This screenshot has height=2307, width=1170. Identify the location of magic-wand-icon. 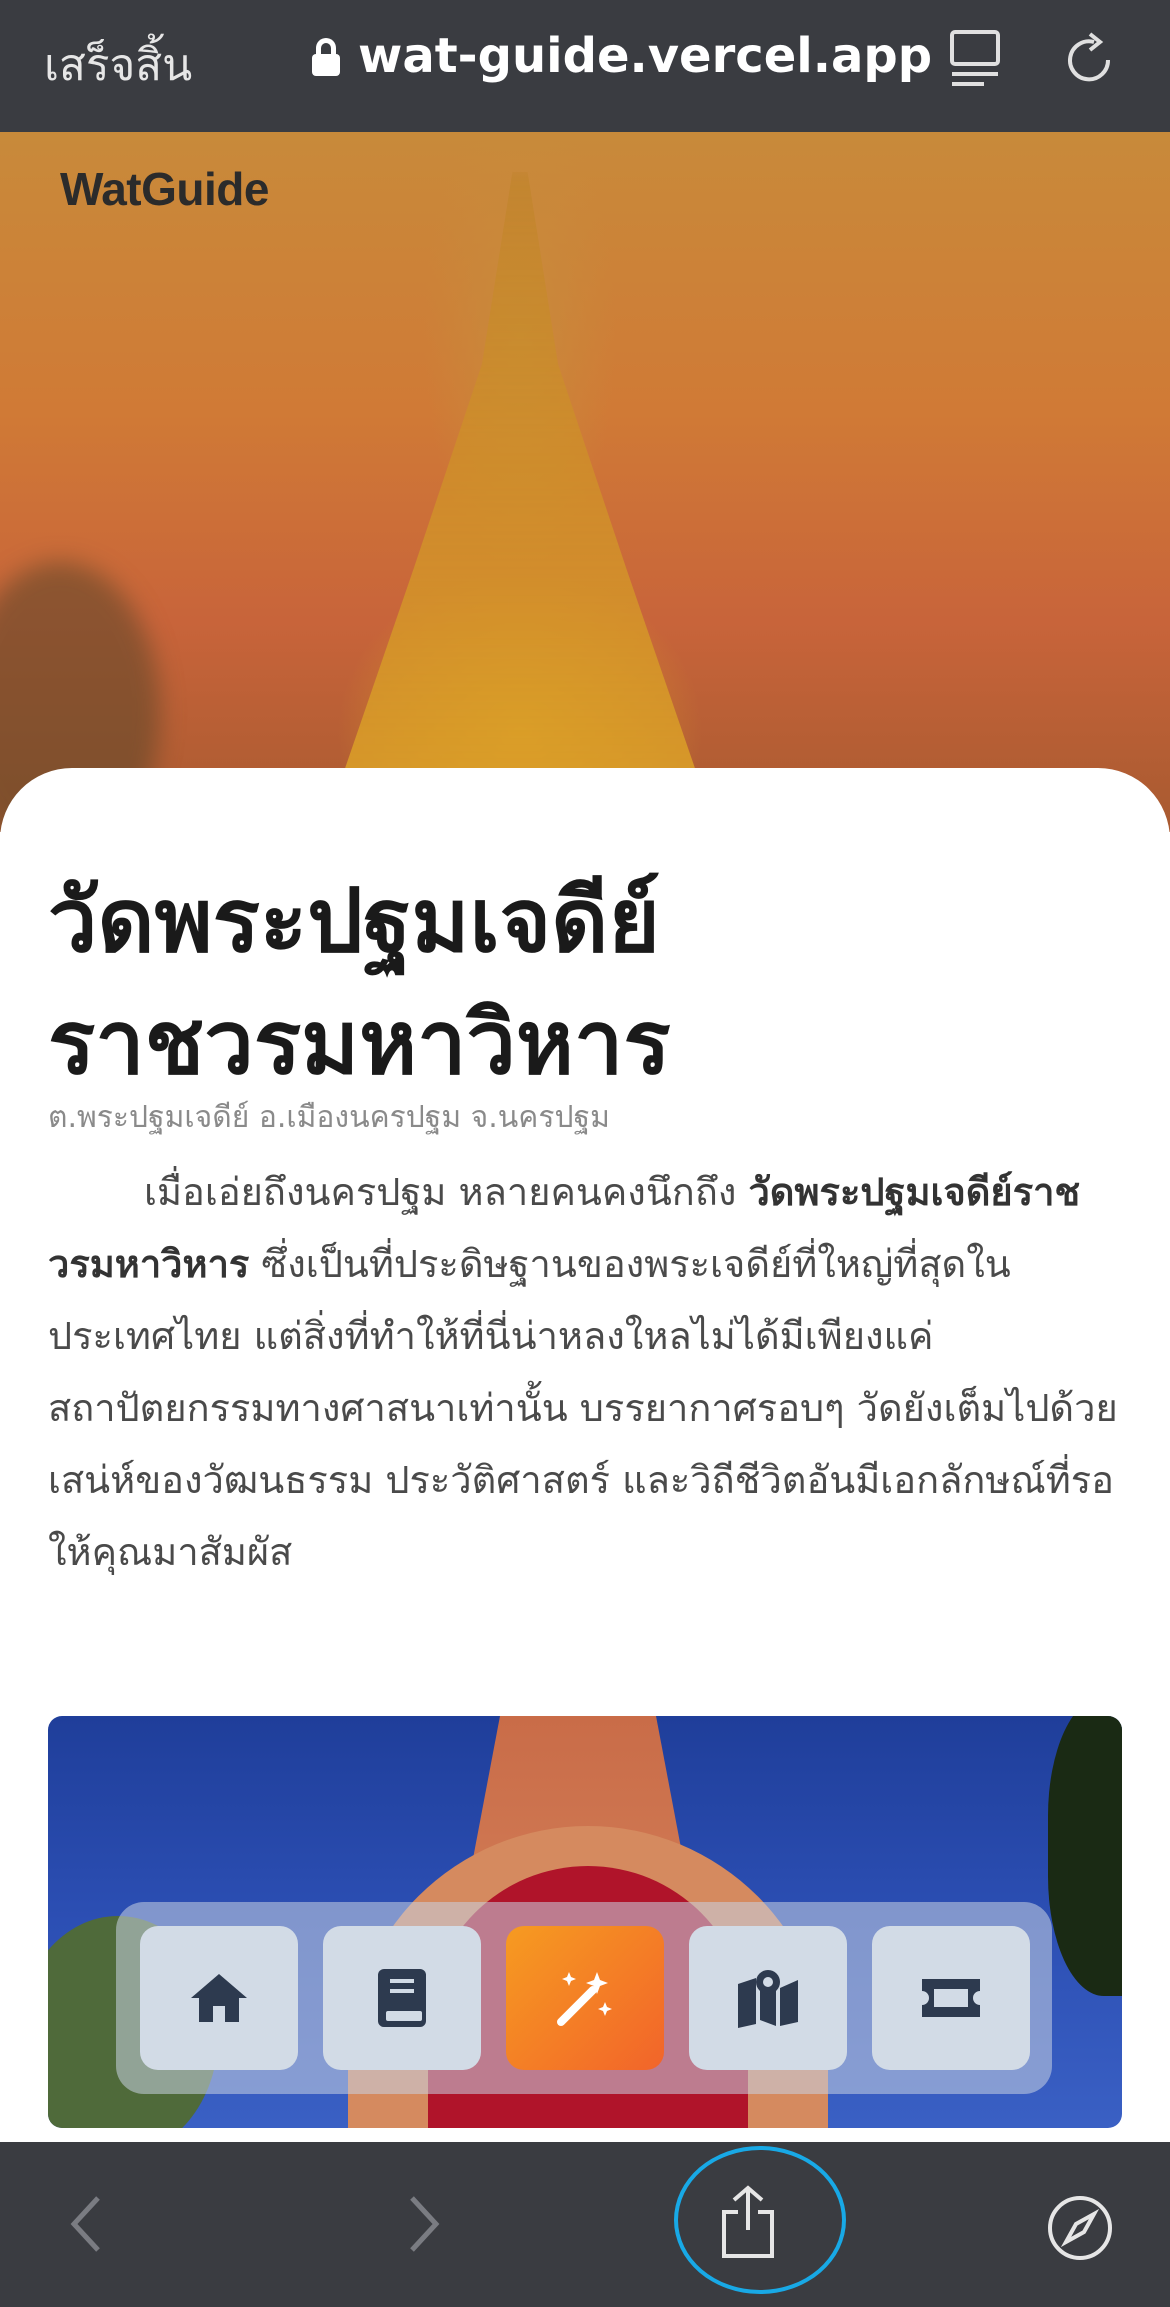
(584, 1999).